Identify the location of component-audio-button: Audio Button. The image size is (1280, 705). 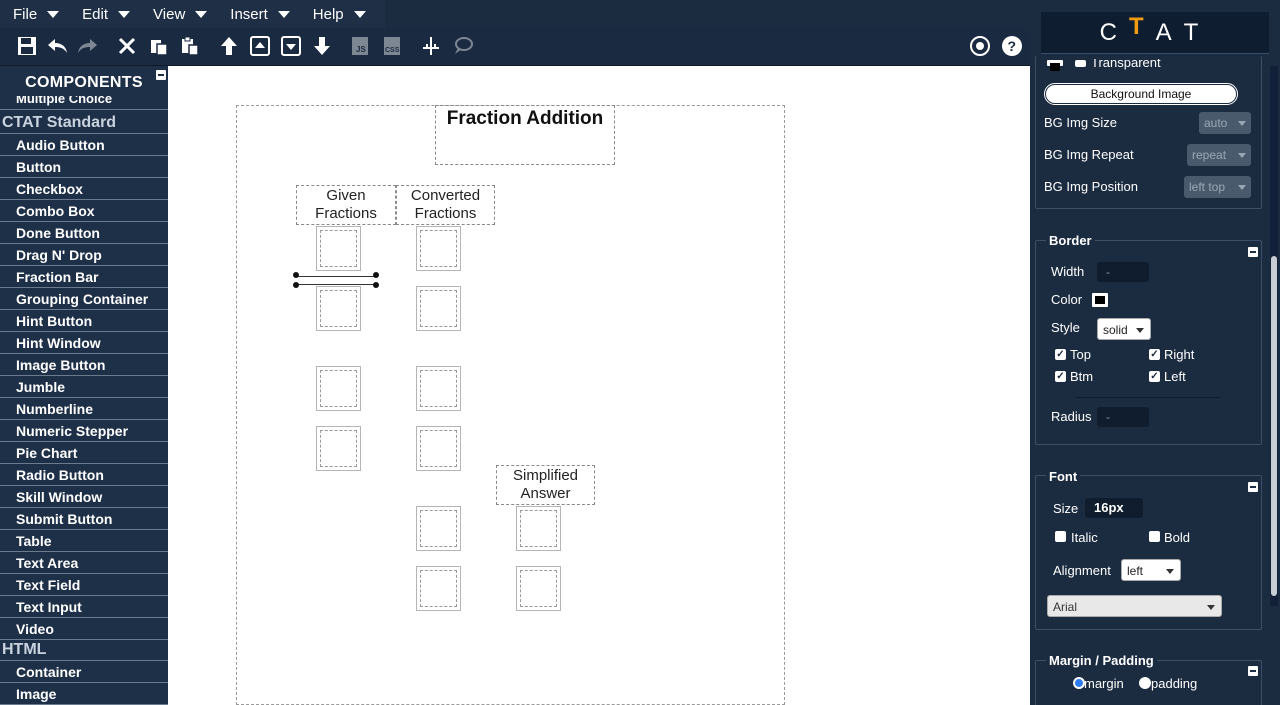
(84, 145).